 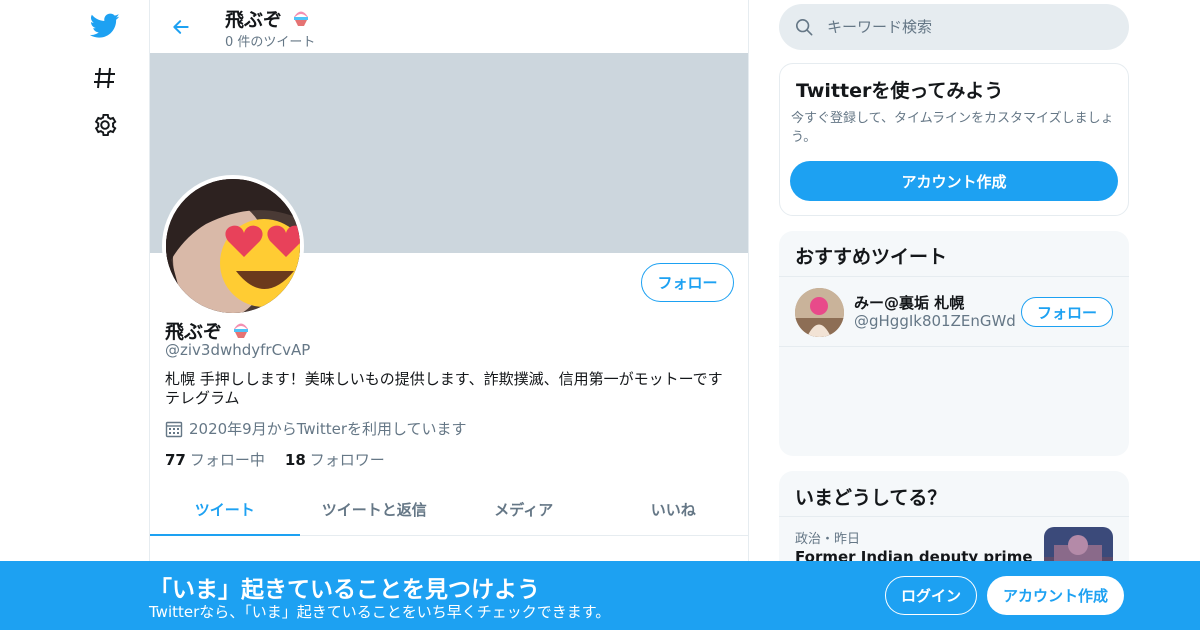 I want to click on tweet-count: 0 件のツイート, so click(x=270, y=42).